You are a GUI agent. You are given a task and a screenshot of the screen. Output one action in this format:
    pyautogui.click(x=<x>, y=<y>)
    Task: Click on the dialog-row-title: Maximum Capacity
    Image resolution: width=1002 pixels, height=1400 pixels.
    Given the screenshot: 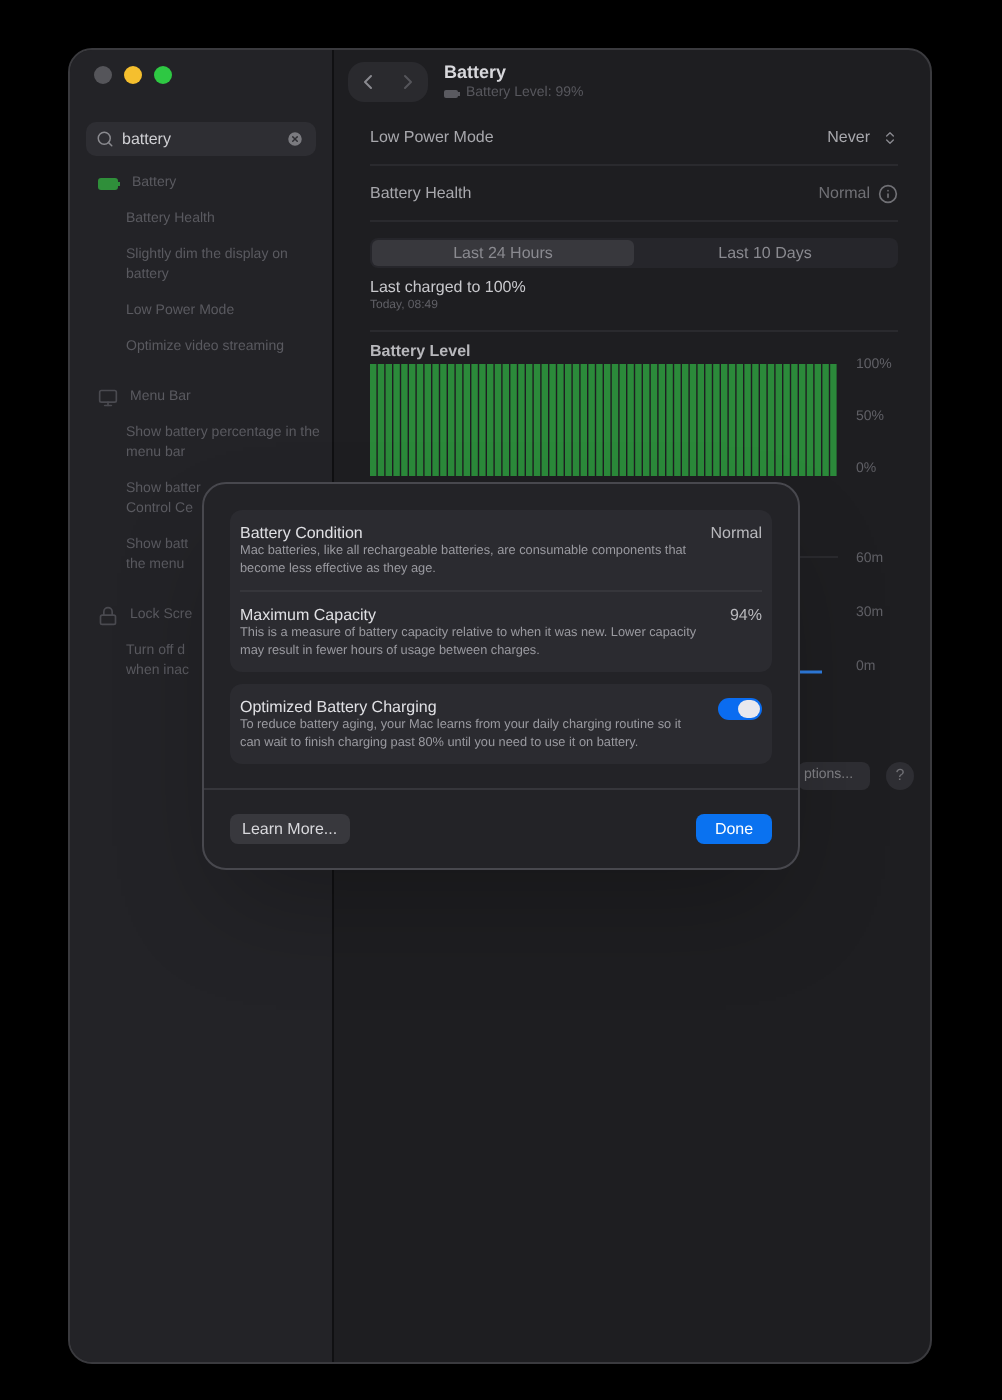 What is the action you would take?
    pyautogui.click(x=309, y=615)
    